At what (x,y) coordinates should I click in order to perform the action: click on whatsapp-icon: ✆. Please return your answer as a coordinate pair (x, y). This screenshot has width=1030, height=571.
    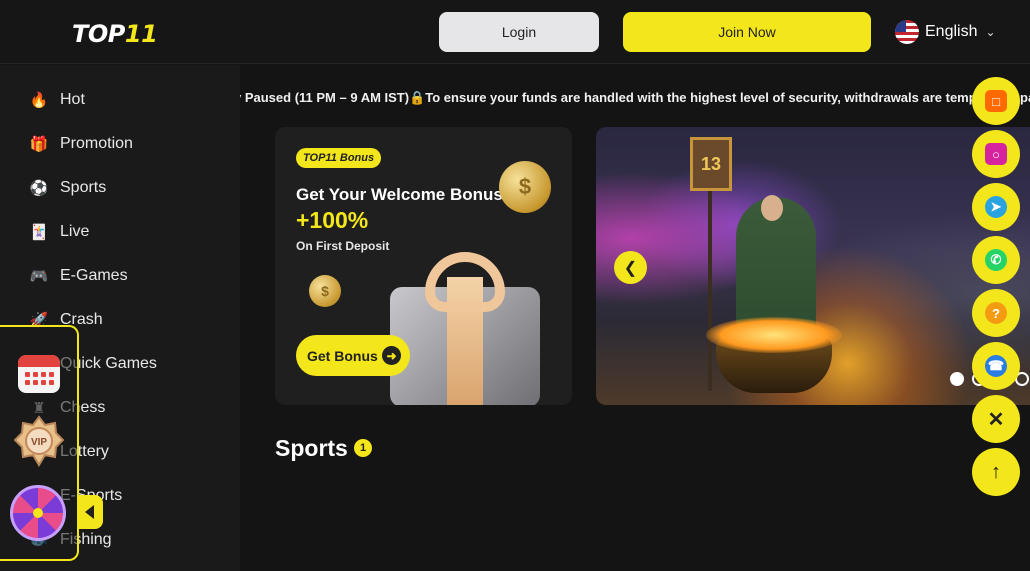
    Looking at the image, I should click on (996, 260).